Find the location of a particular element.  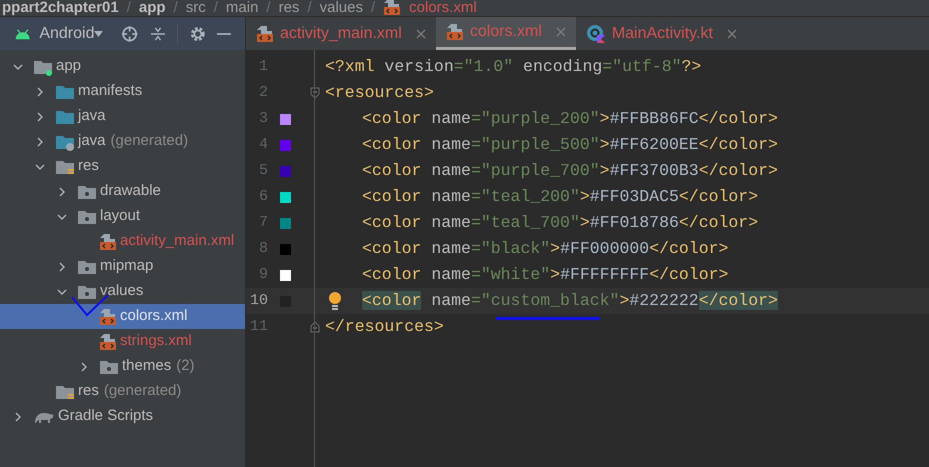

breadcrumb-item: res is located at coordinates (289, 8).